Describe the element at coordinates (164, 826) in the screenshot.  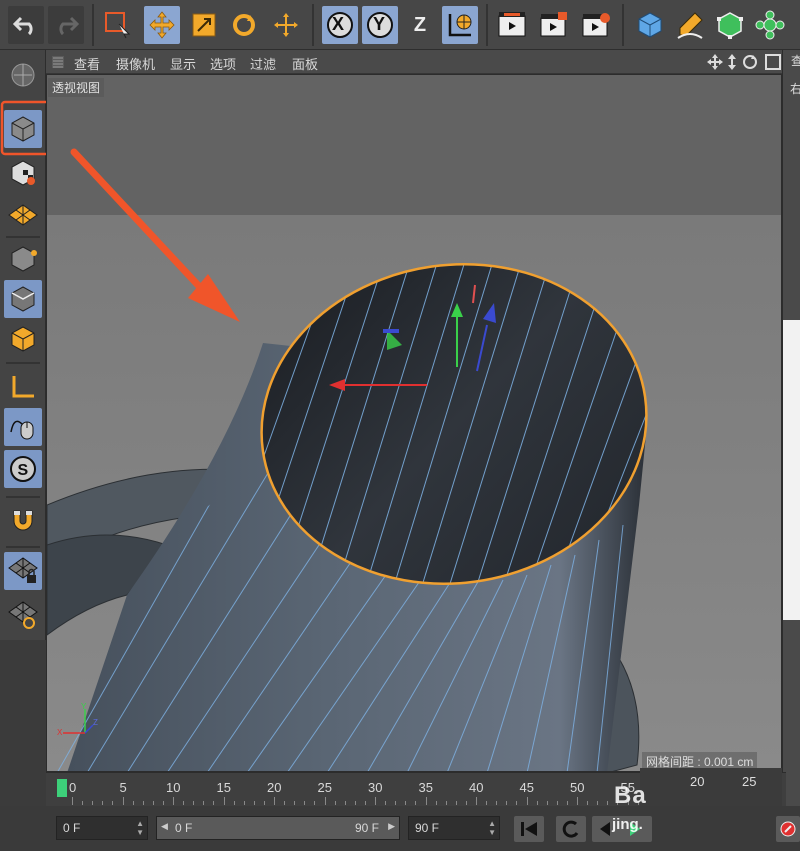
I see `range-left-arrow-icon: ◀` at that location.